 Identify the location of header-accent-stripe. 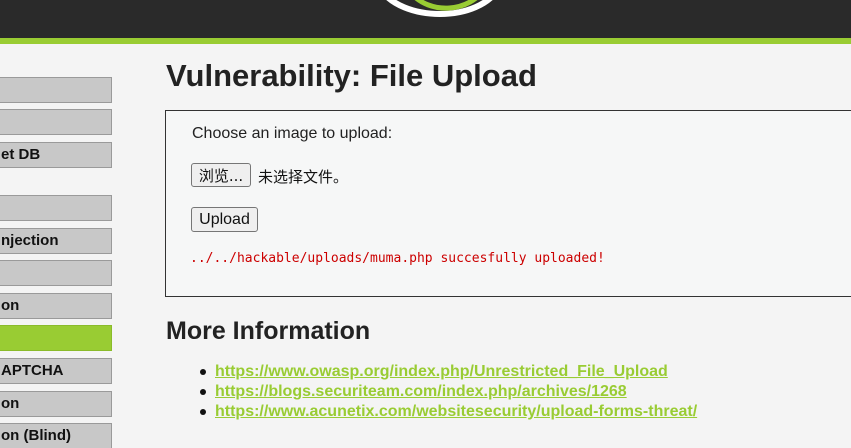
(425, 41).